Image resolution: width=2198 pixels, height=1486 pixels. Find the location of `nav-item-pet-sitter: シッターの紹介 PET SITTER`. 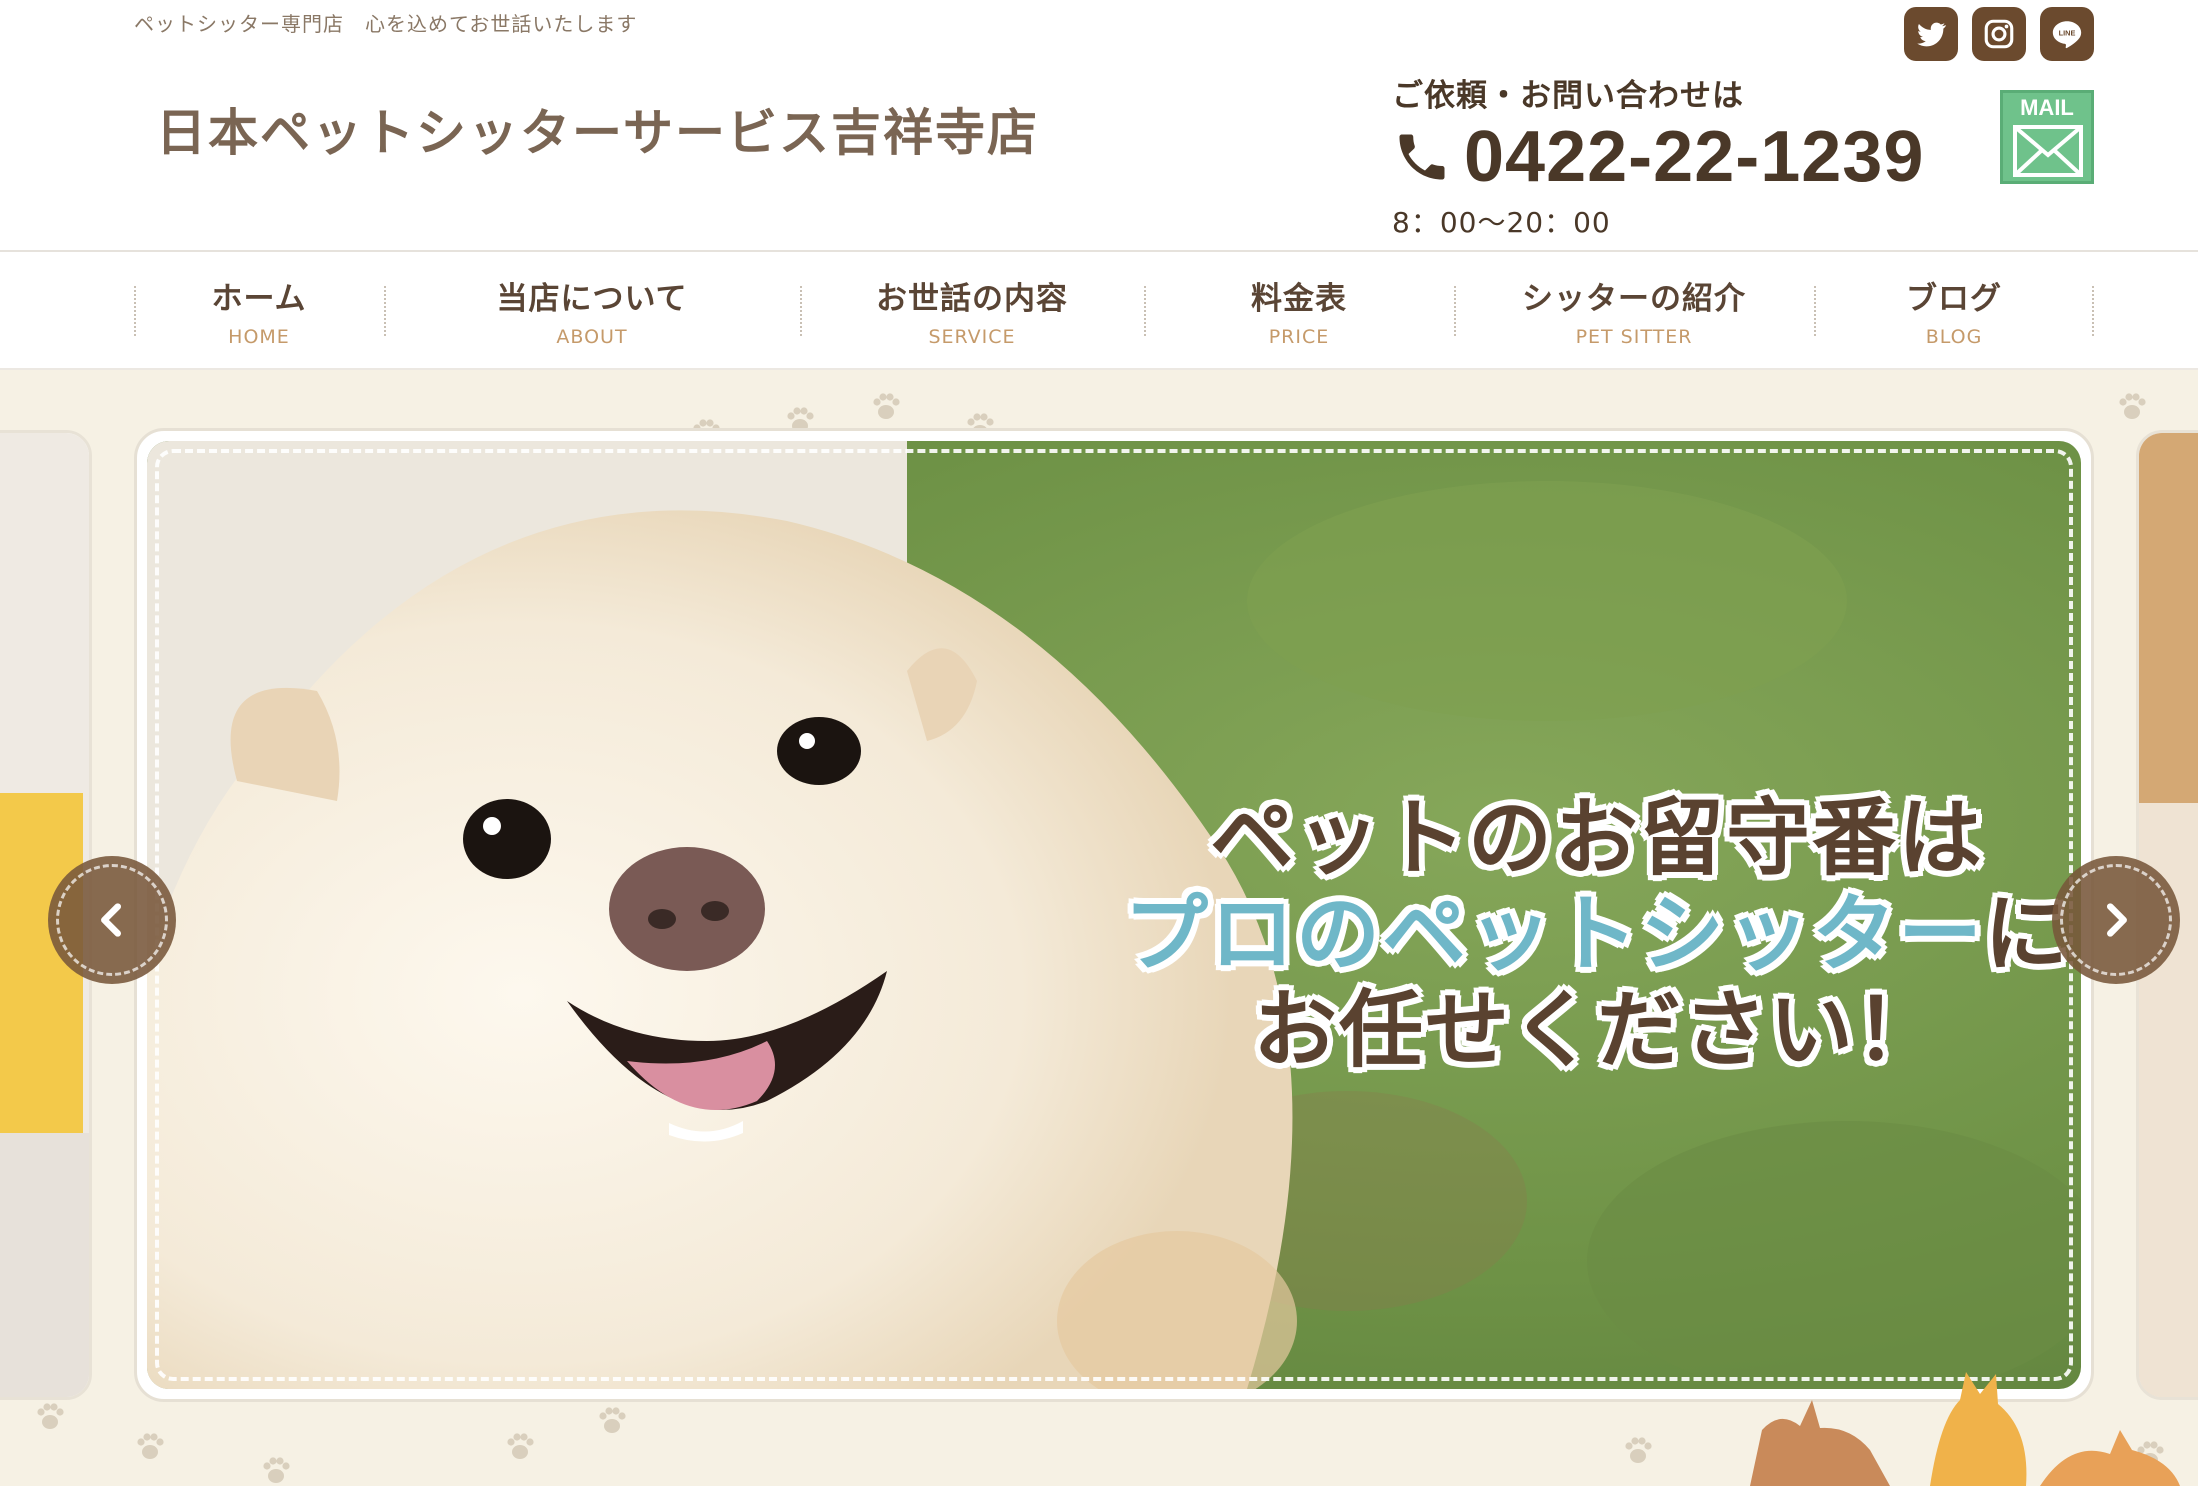

nav-item-pet-sitter: シッターの紹介 PET SITTER is located at coordinates (1634, 310).